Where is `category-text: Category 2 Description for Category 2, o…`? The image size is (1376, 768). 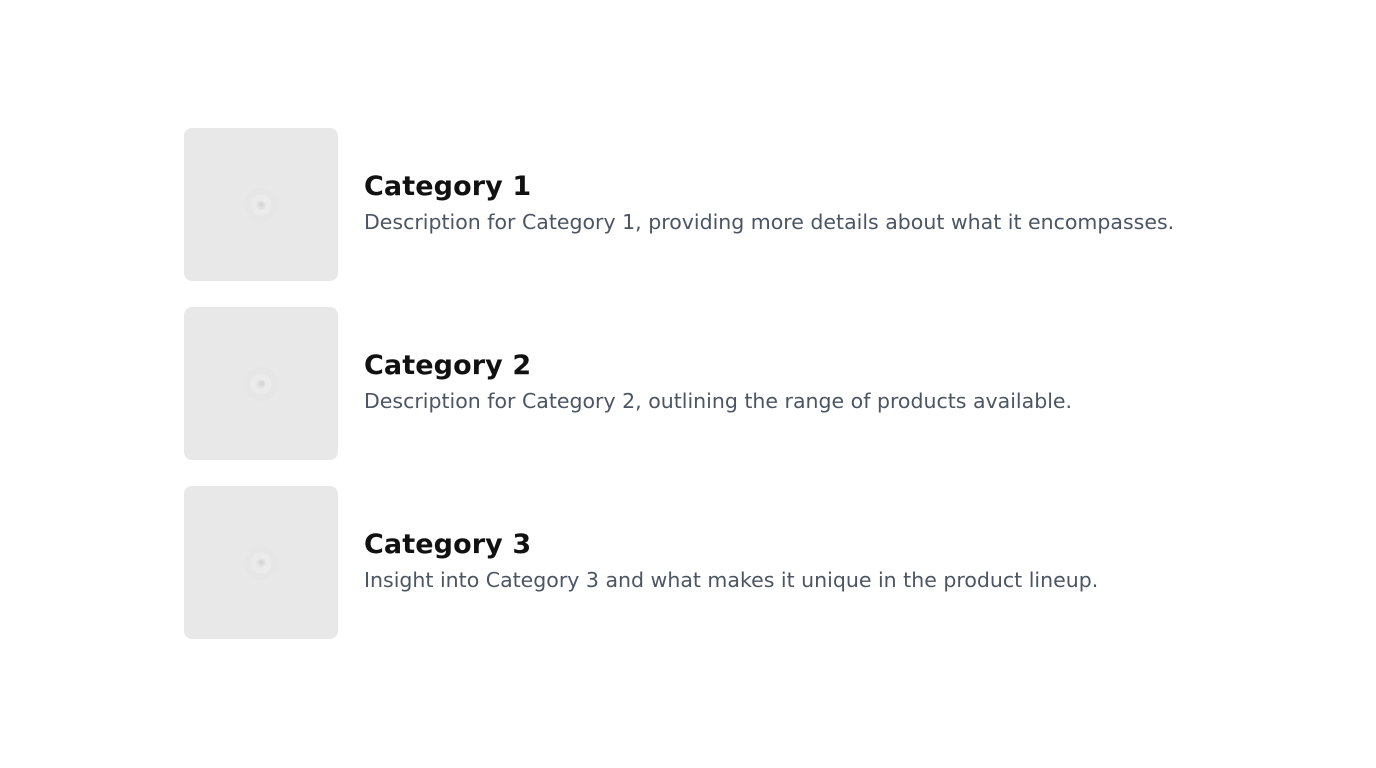
category-text: Category 2 Description for Category 2, o… is located at coordinates (718, 382).